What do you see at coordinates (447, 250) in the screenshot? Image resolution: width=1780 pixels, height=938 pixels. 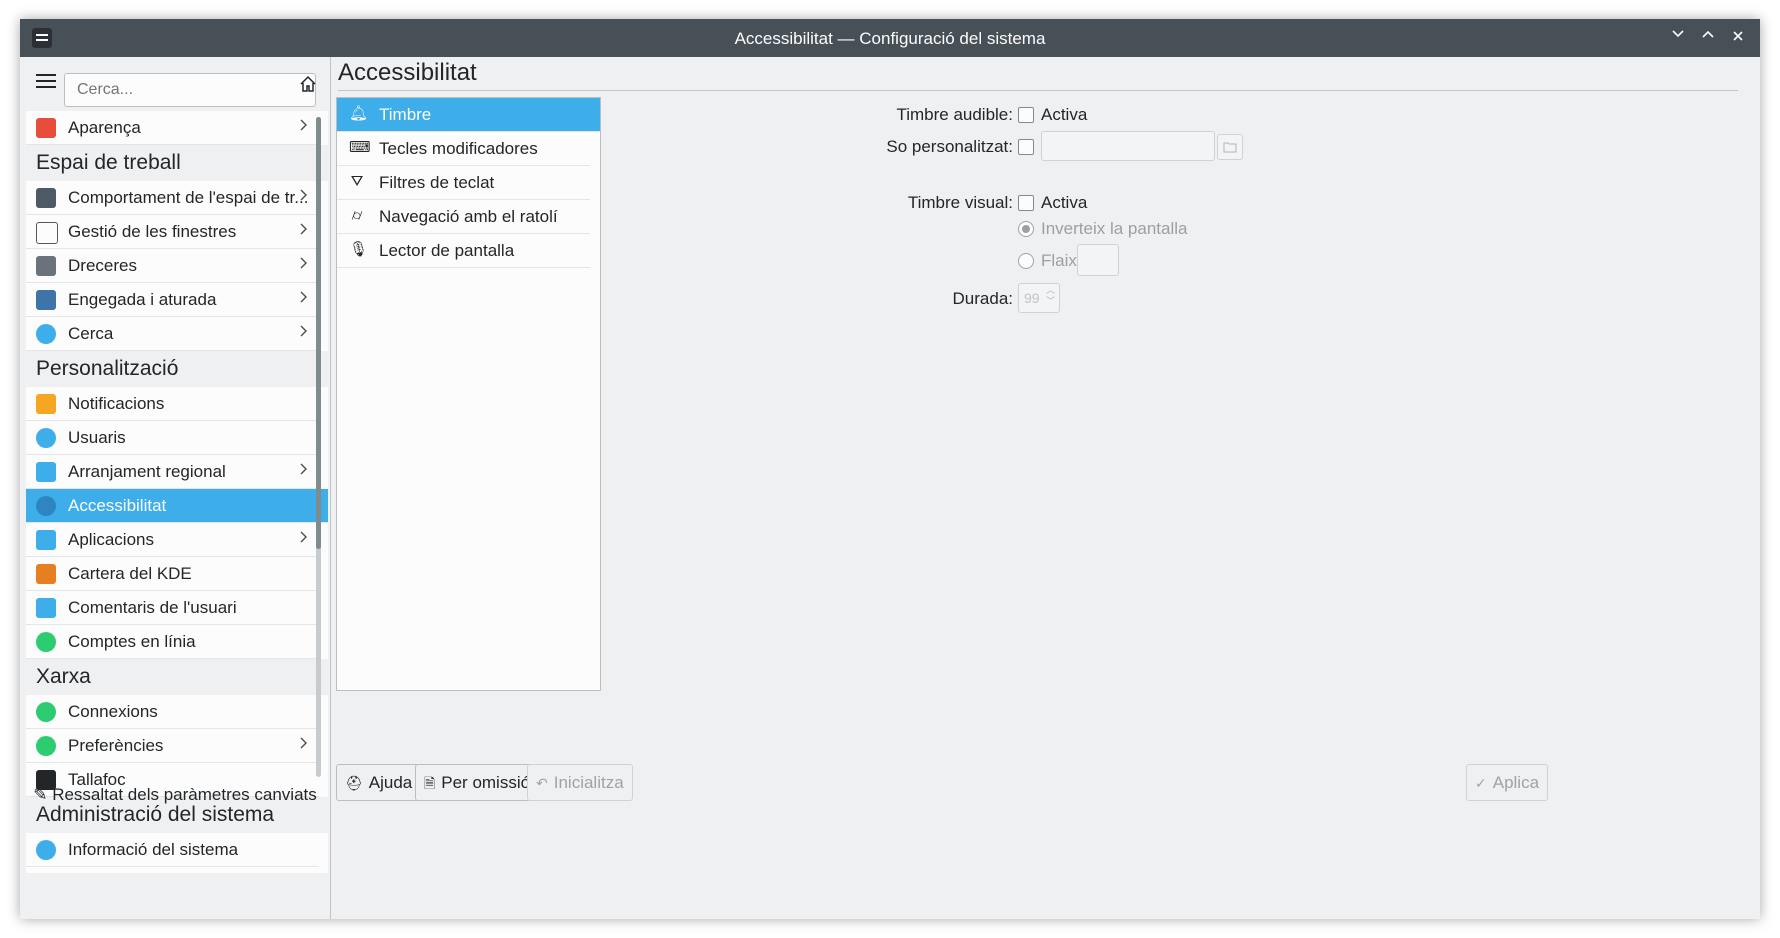 I see `section-item-label: Lector de pantalla` at bounding box center [447, 250].